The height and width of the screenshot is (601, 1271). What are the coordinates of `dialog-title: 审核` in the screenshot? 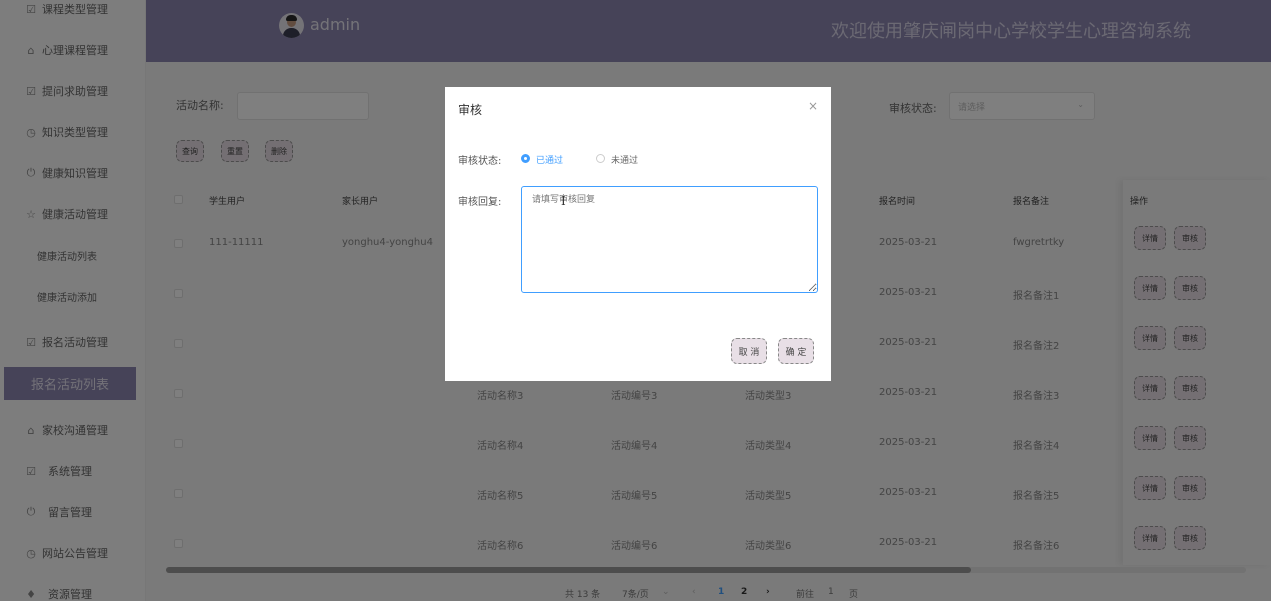 It's located at (470, 110).